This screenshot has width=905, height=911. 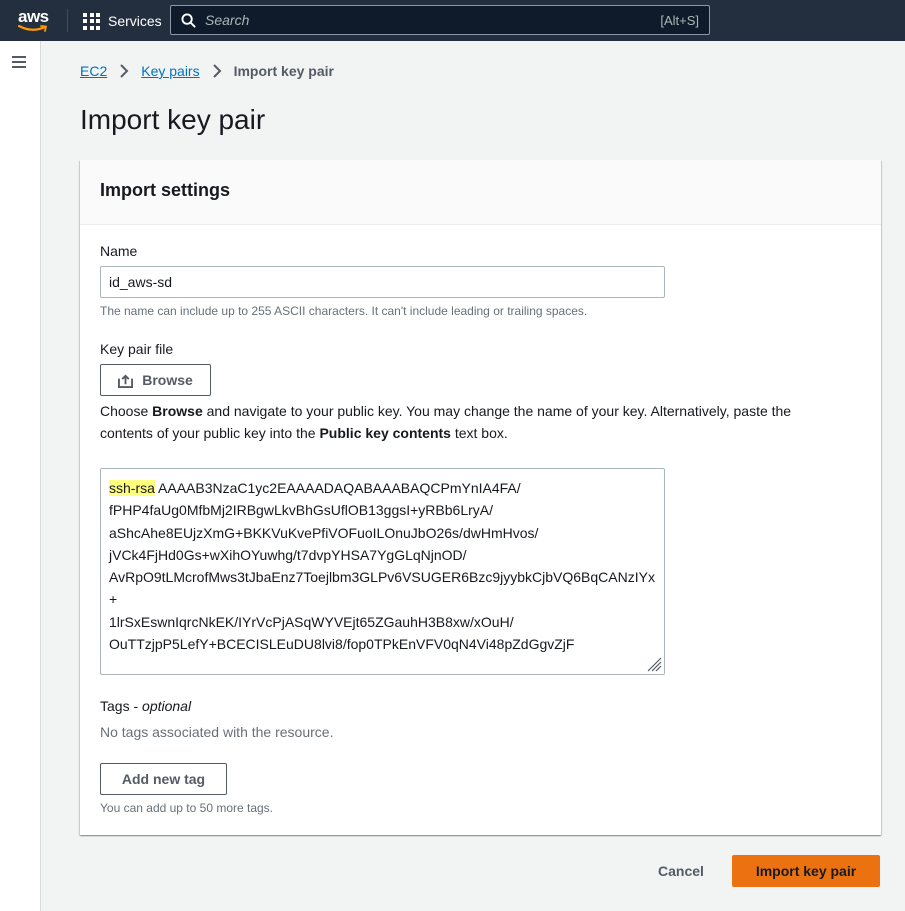 What do you see at coordinates (207, 71) in the screenshot?
I see `breadcrumb: EC2 Key pairs Import key pair` at bounding box center [207, 71].